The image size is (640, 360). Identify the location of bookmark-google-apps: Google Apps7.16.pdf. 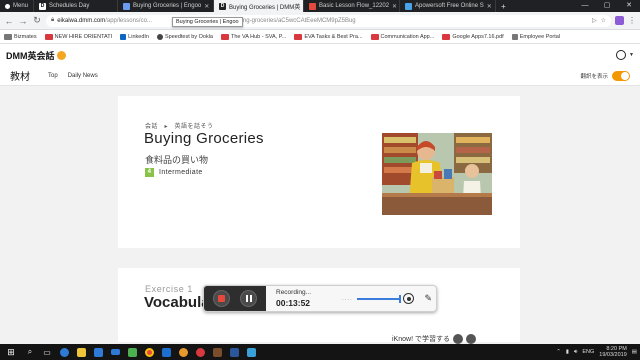
(473, 36).